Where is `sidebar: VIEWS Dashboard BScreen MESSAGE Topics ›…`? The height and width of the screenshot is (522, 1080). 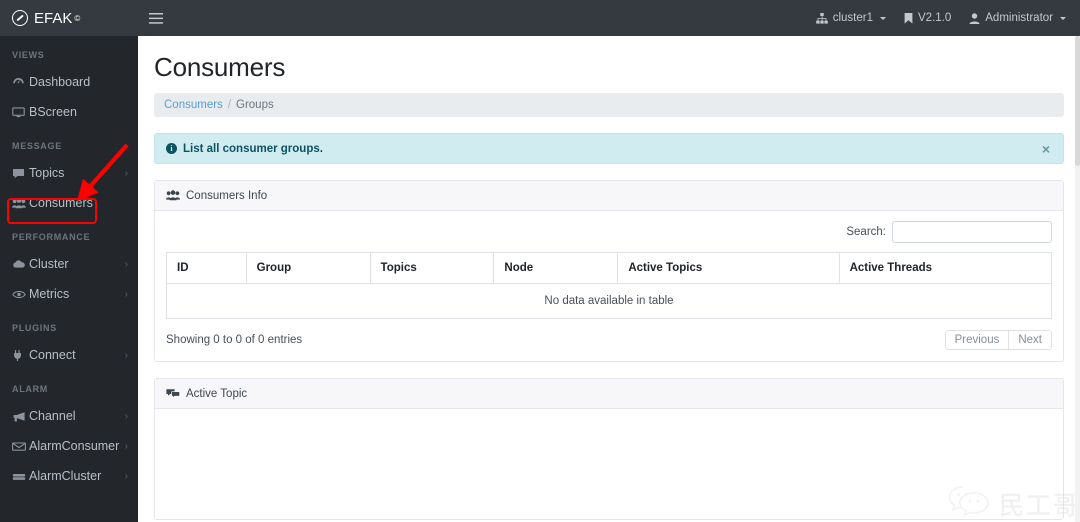
sidebar: VIEWS Dashboard BScreen MESSAGE Topics ›… is located at coordinates (69, 279).